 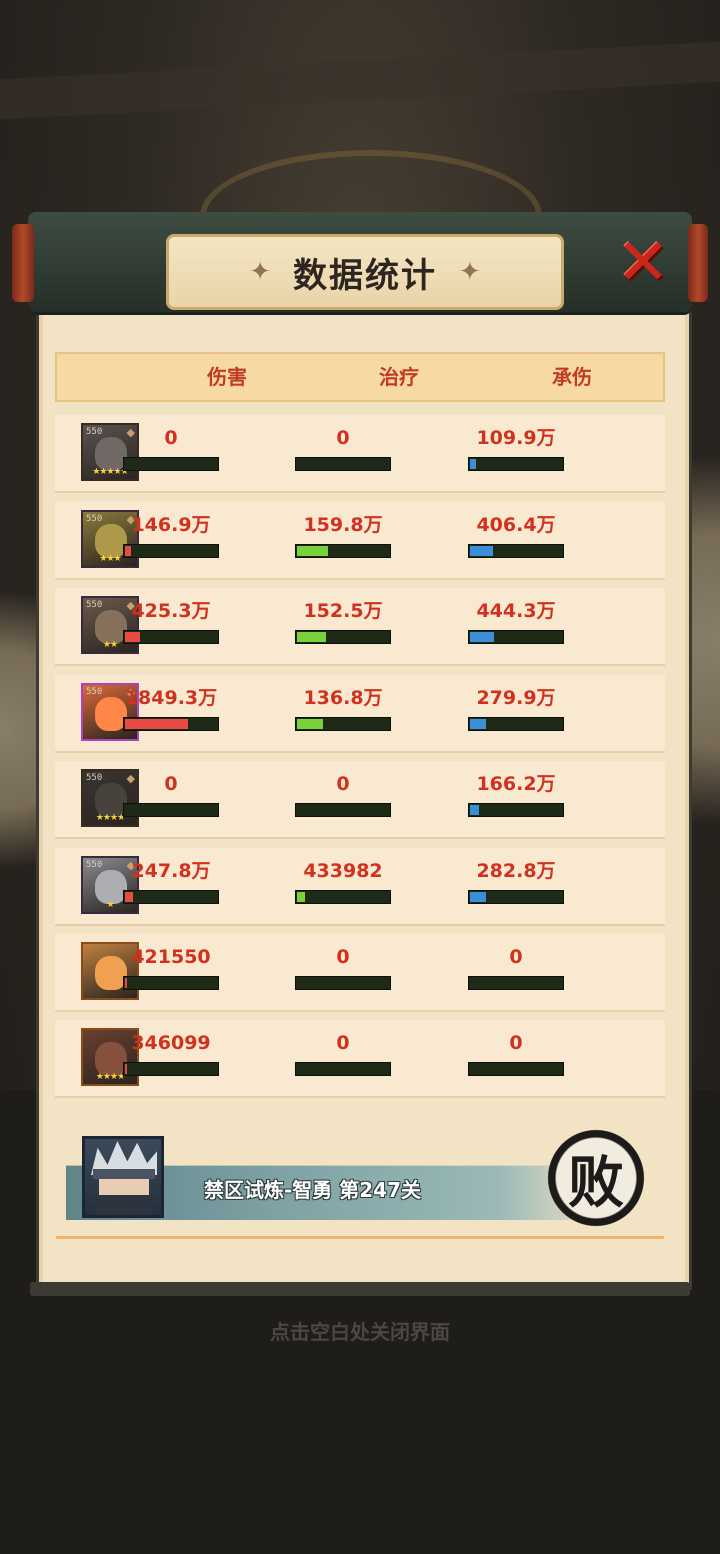 I want to click on hero-headband, so click(x=124, y=1174).